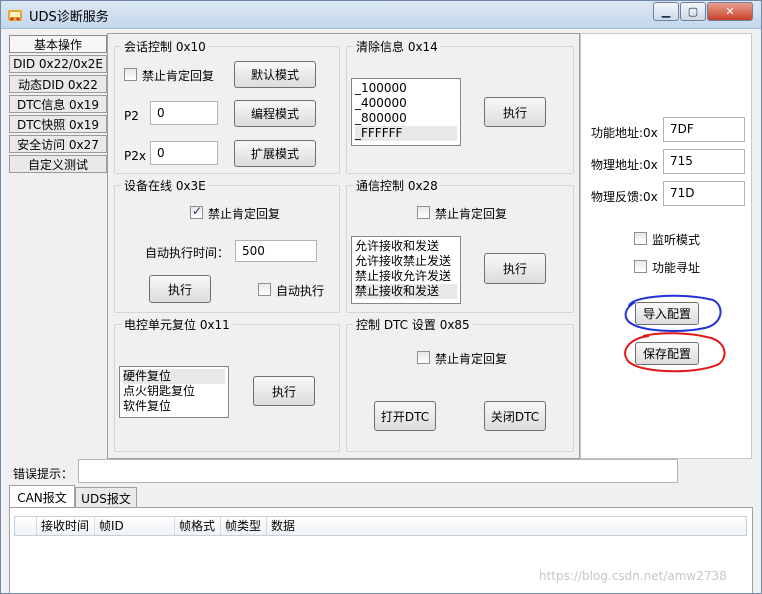  What do you see at coordinates (264, 289) in the screenshot?
I see `auto-exec-checkbox` at bounding box center [264, 289].